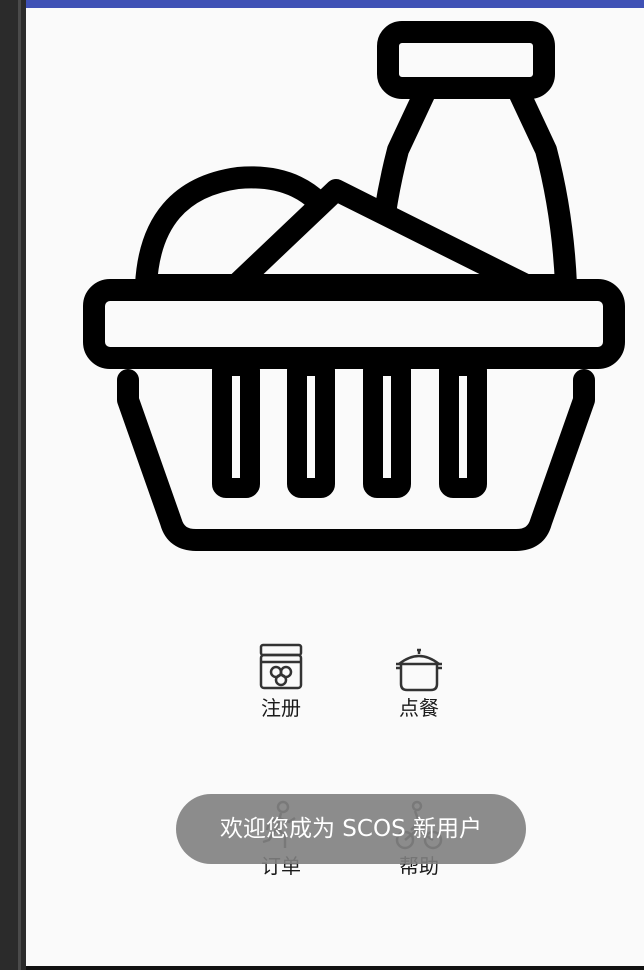 The image size is (644, 970). What do you see at coordinates (13, 485) in the screenshot?
I see `device-frame-left` at bounding box center [13, 485].